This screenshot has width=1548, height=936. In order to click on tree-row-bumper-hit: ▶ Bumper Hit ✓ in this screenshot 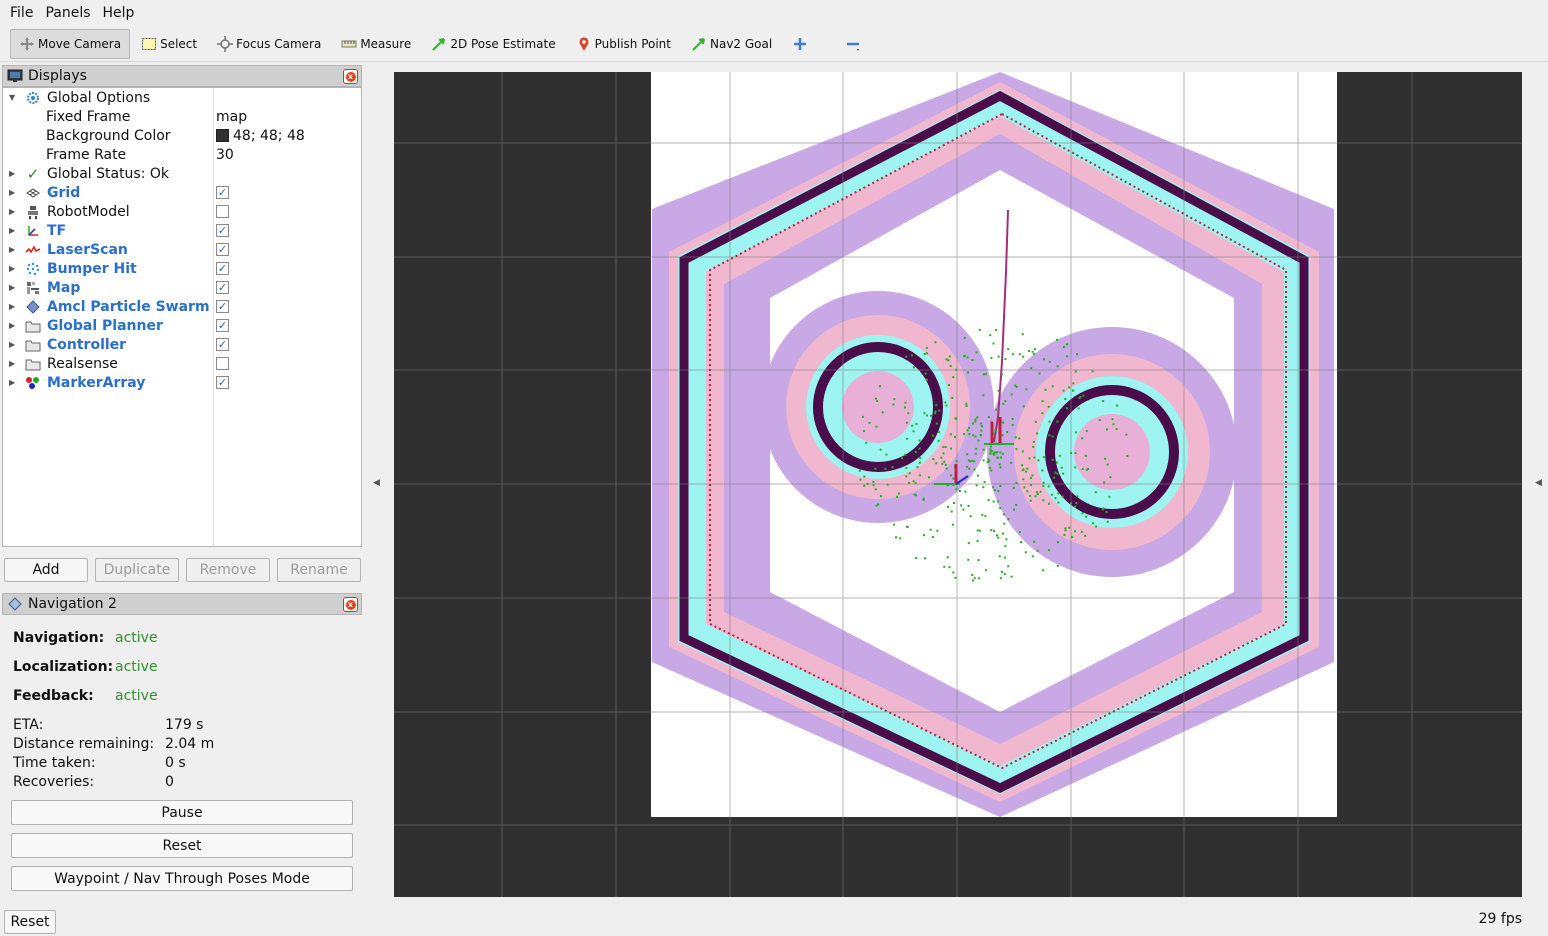, I will do `click(182, 268)`.